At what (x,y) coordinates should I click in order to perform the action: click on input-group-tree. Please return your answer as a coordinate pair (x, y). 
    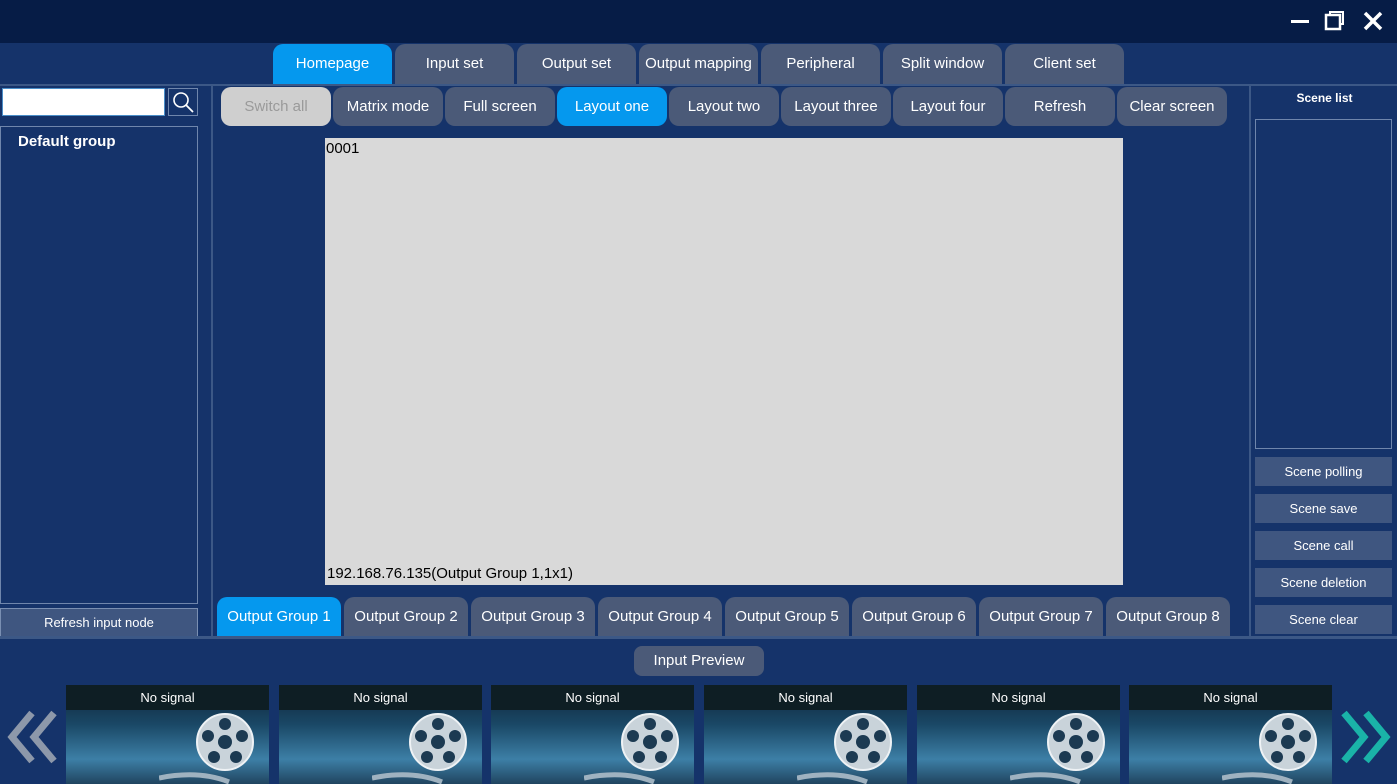
    Looking at the image, I should click on (99, 365).